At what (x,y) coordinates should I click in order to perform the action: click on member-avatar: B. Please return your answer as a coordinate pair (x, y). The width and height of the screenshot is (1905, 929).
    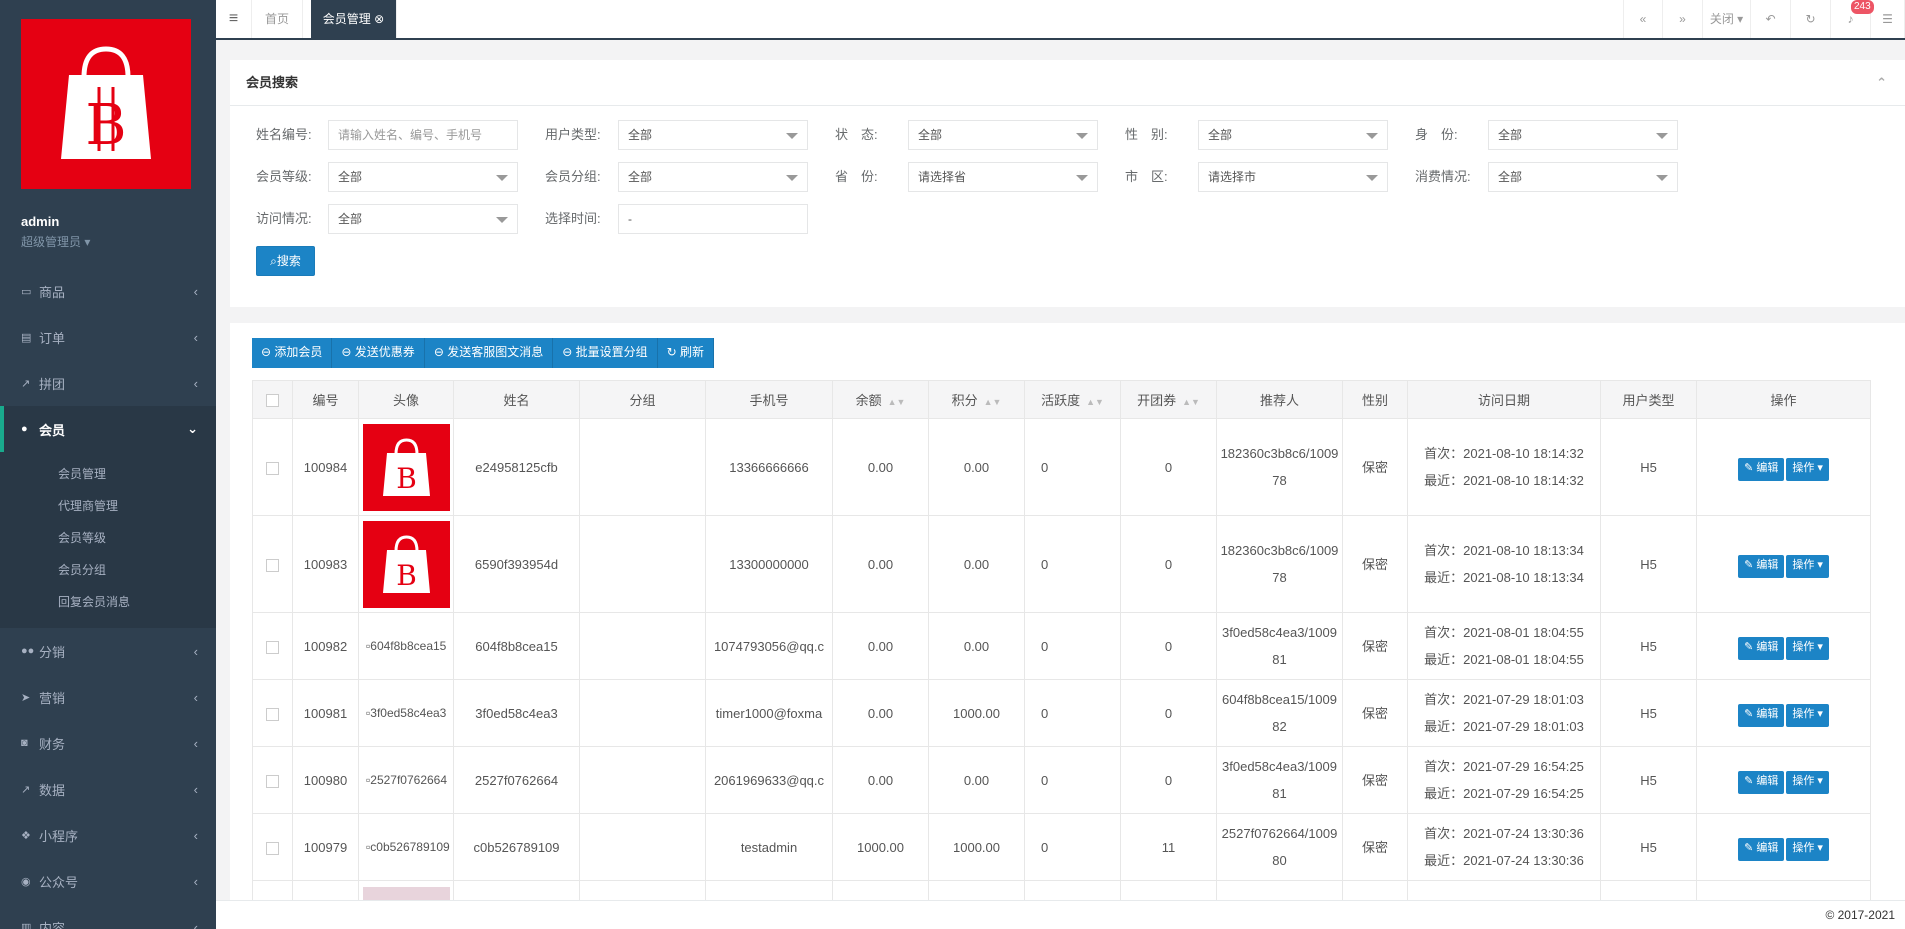
    Looking at the image, I should click on (406, 467).